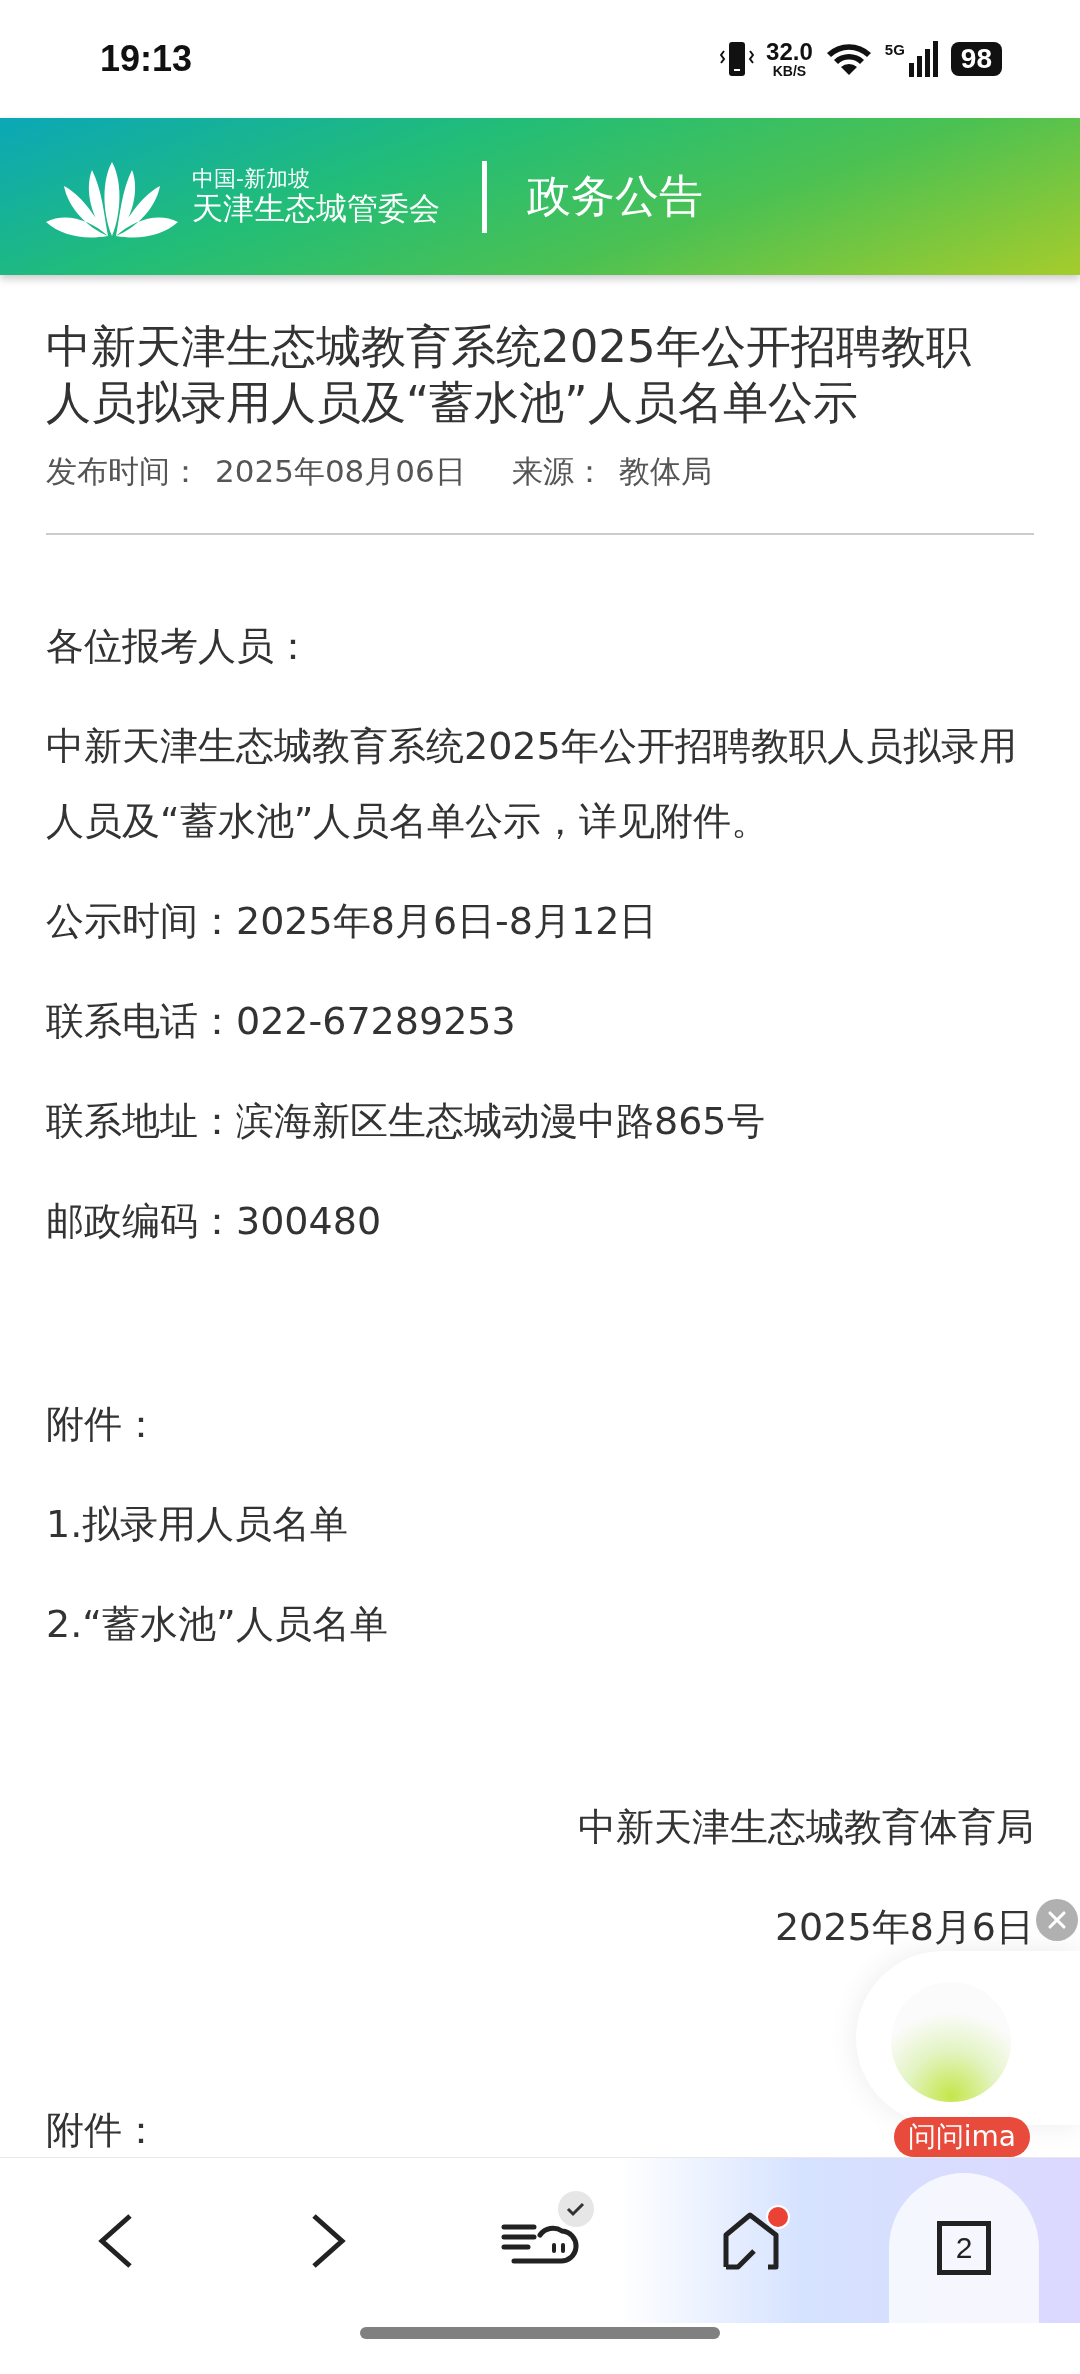 The width and height of the screenshot is (1080, 2374). Describe the element at coordinates (179, 646) in the screenshot. I see `body-text: 各位报考人员：` at that location.